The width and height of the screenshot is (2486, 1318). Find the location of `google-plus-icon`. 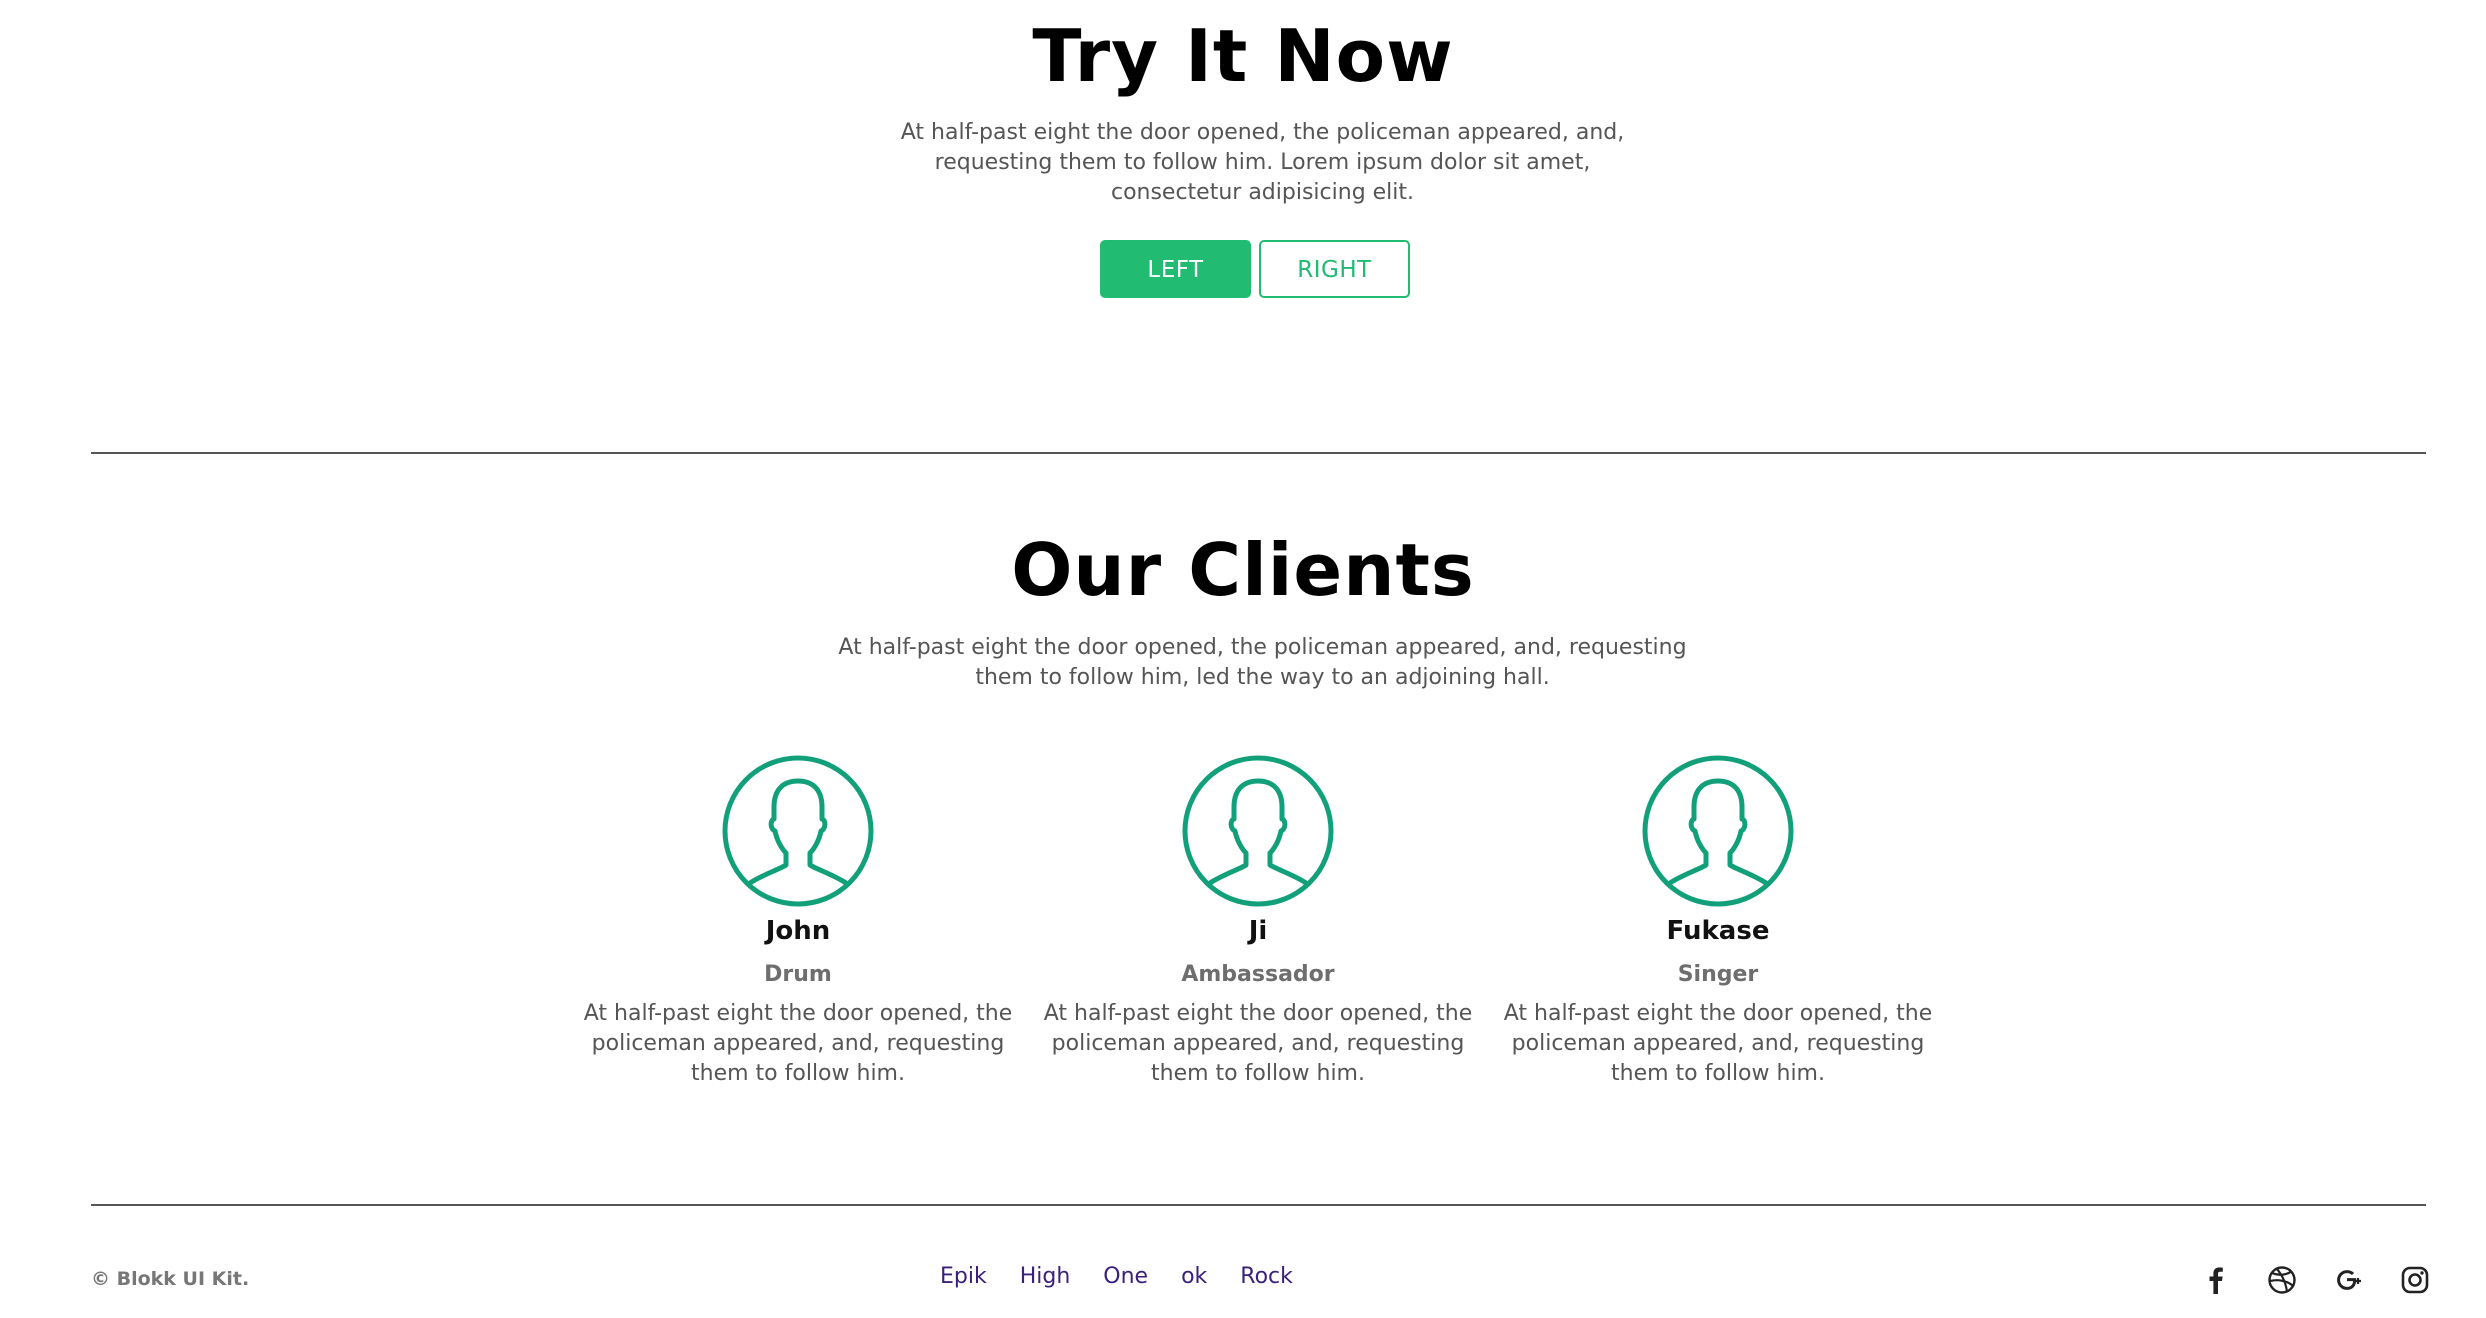

google-plus-icon is located at coordinates (2349, 1280).